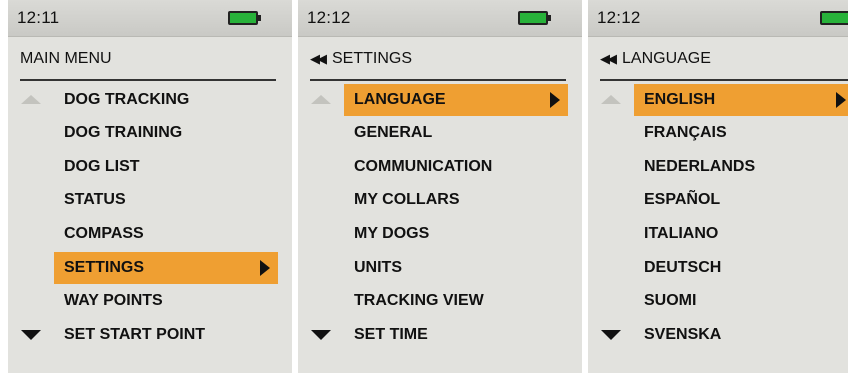  Describe the element at coordinates (102, 166) in the screenshot. I see `menu-item-label: DOG LIST` at that location.